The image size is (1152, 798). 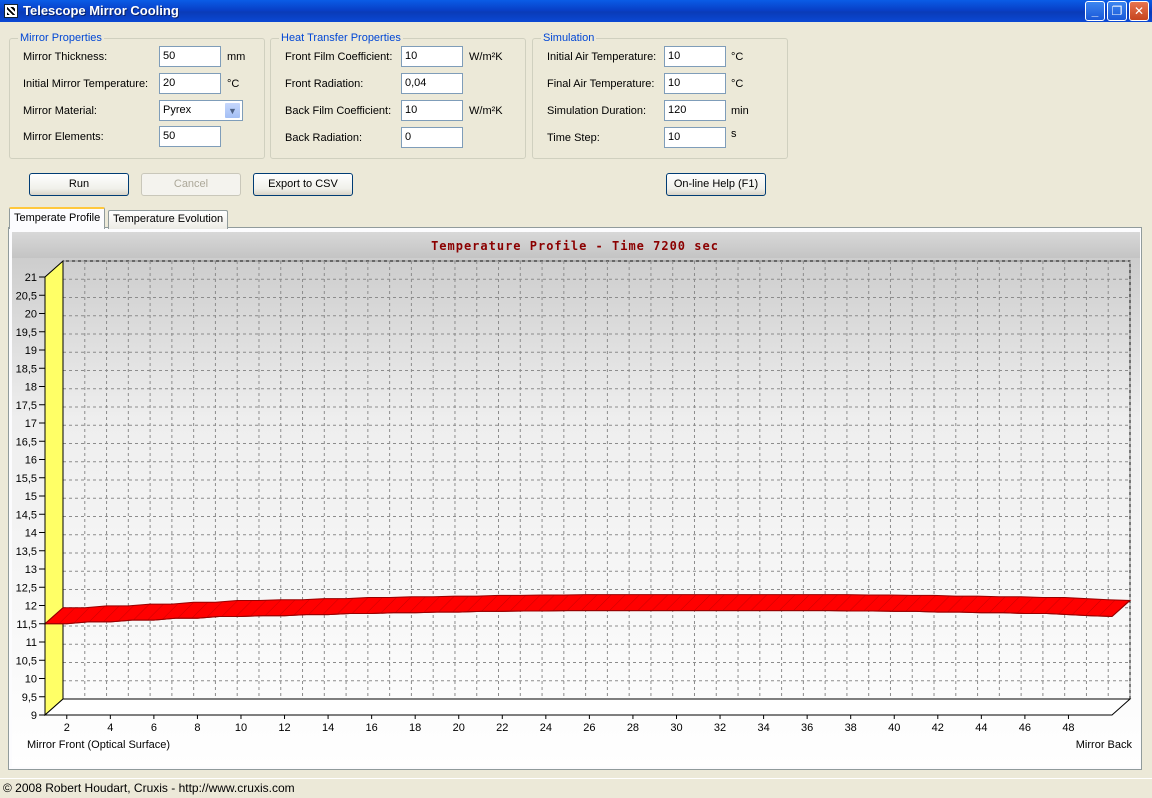 What do you see at coordinates (737, 84) in the screenshot?
I see `final-air-temp-unit: °C` at bounding box center [737, 84].